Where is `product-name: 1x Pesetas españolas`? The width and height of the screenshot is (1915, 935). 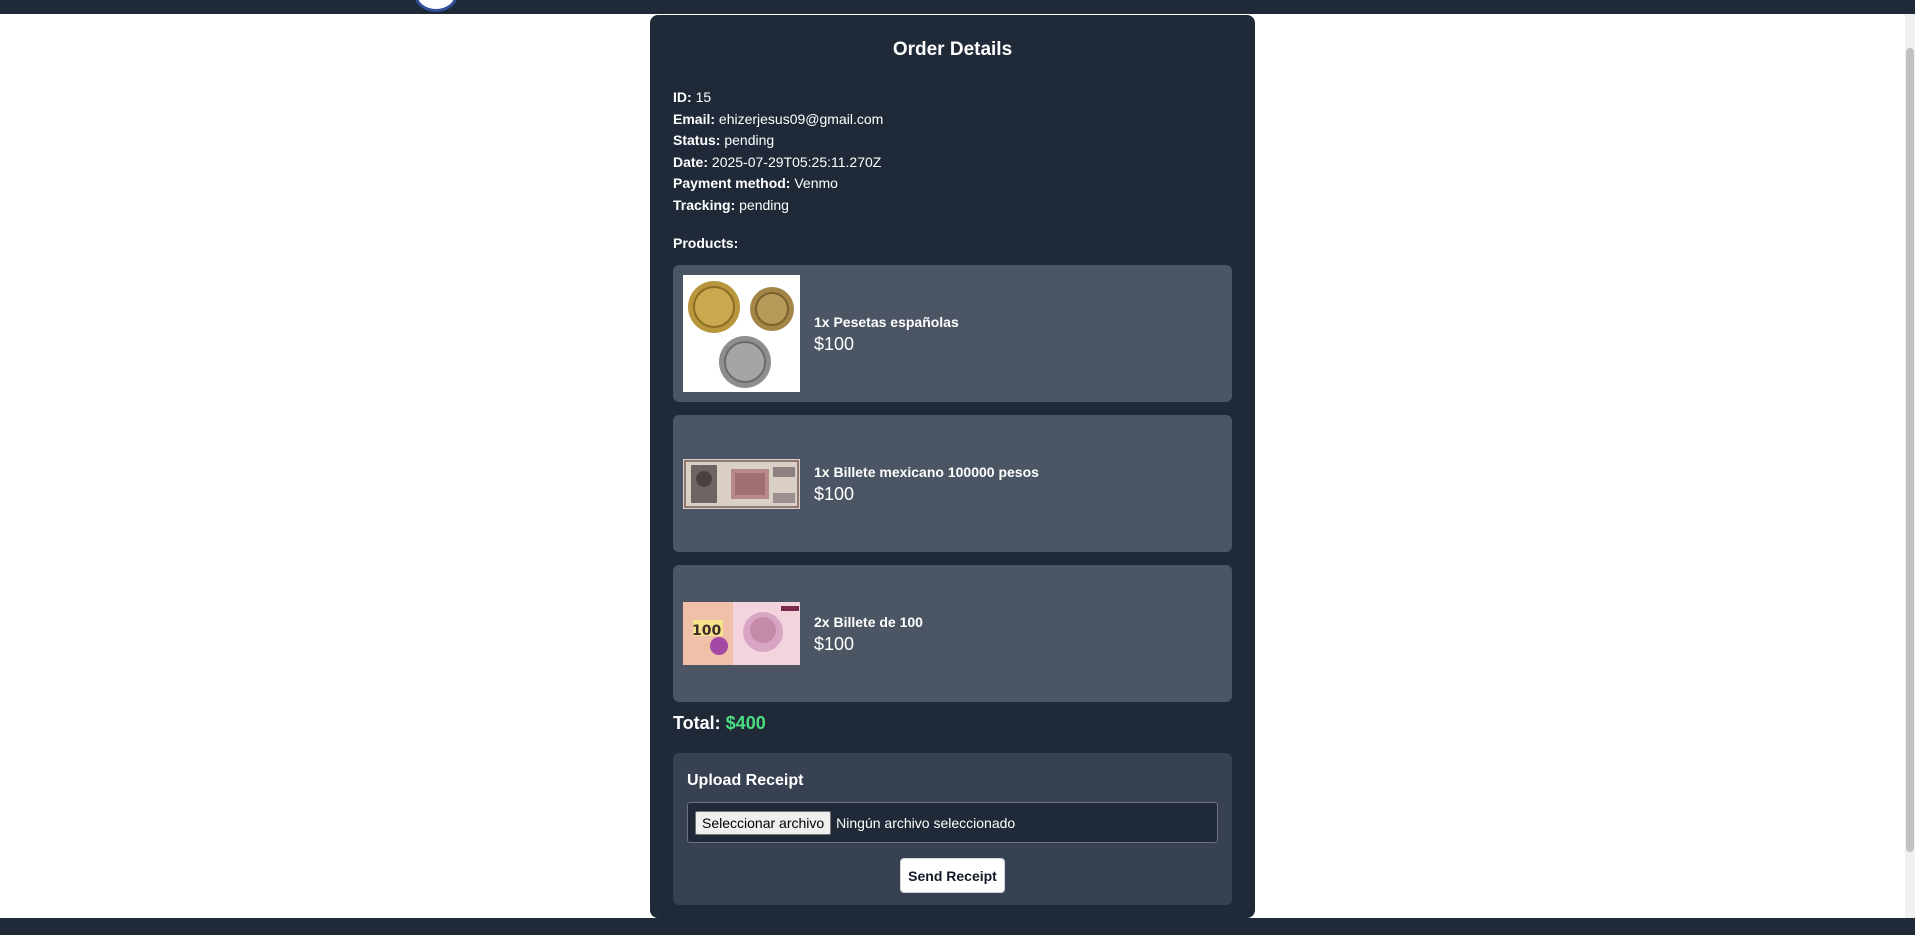
product-name: 1x Pesetas españolas is located at coordinates (886, 321).